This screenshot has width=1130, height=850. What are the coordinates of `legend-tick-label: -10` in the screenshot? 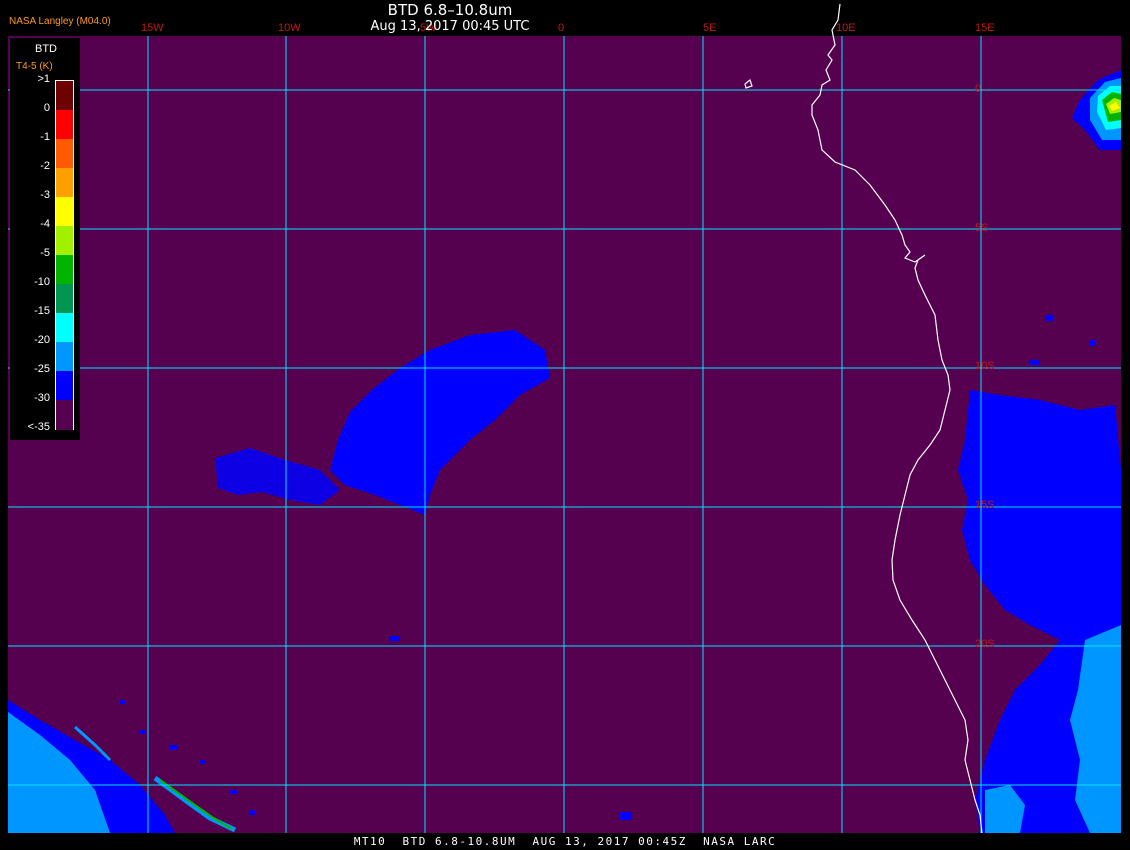 It's located at (42, 282).